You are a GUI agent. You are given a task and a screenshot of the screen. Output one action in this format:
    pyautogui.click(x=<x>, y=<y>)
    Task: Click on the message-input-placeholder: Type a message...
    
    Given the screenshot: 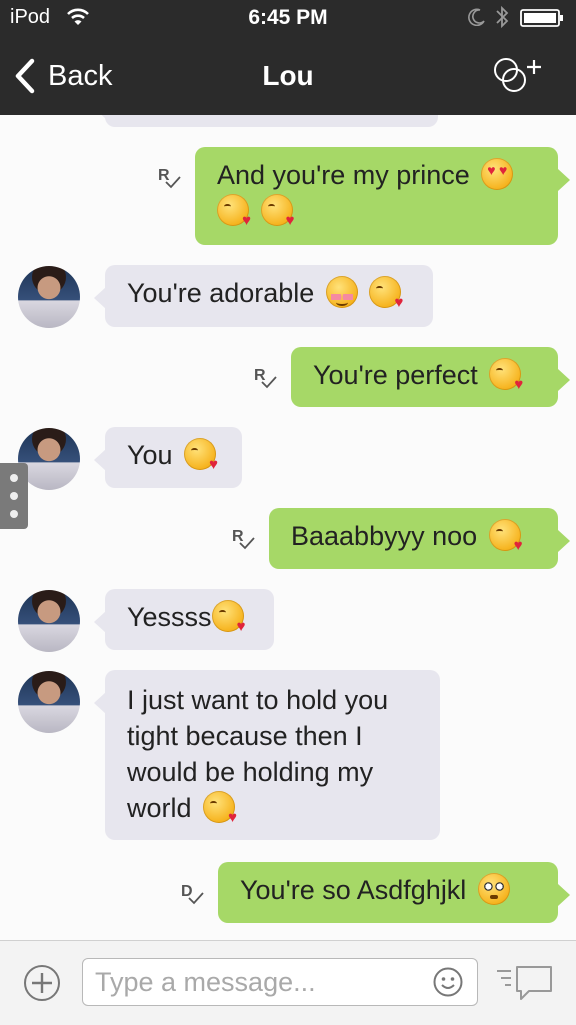 What is the action you would take?
    pyautogui.click(x=205, y=982)
    